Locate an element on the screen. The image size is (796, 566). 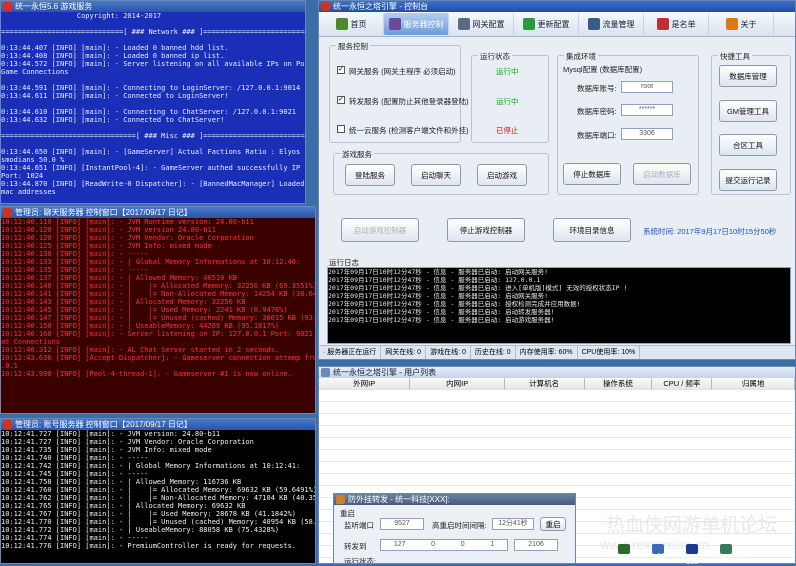
dock-item: WinSCP is located at coordinates (658, 554).